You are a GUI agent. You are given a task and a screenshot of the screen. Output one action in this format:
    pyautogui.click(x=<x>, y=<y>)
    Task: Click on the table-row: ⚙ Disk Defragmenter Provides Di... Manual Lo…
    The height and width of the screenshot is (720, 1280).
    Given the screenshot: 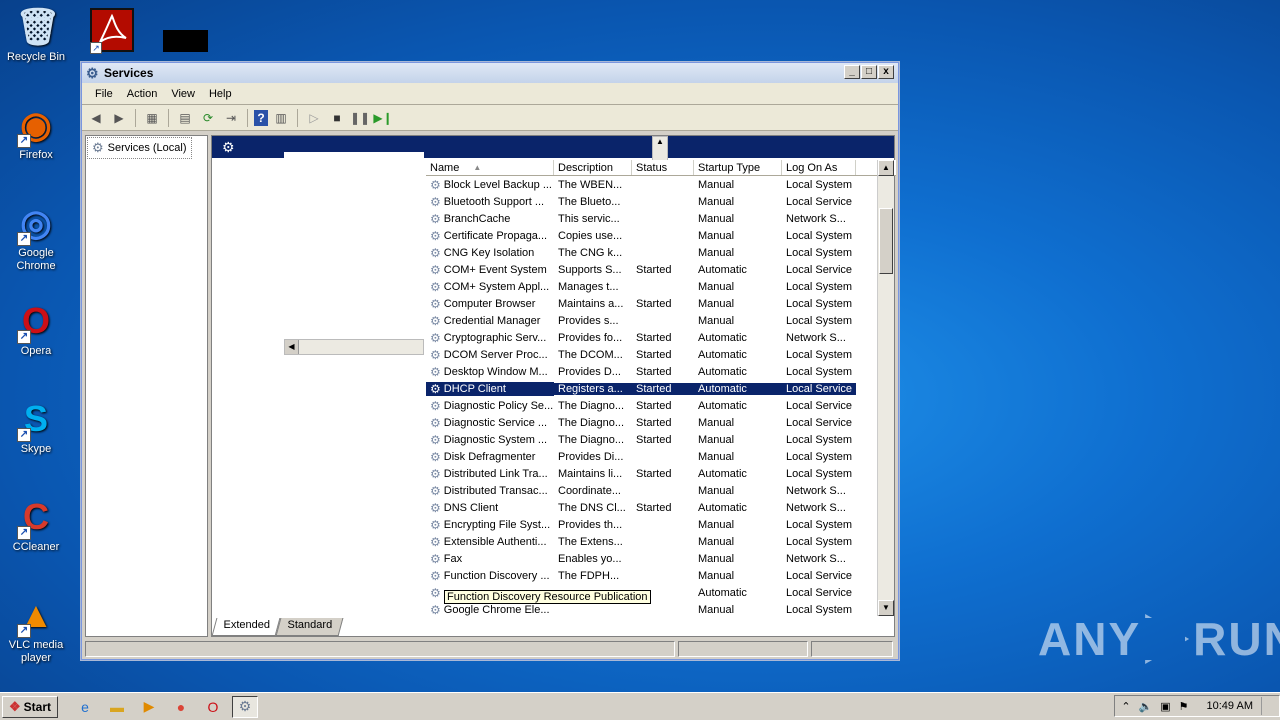 What is the action you would take?
    pyautogui.click(x=661, y=456)
    